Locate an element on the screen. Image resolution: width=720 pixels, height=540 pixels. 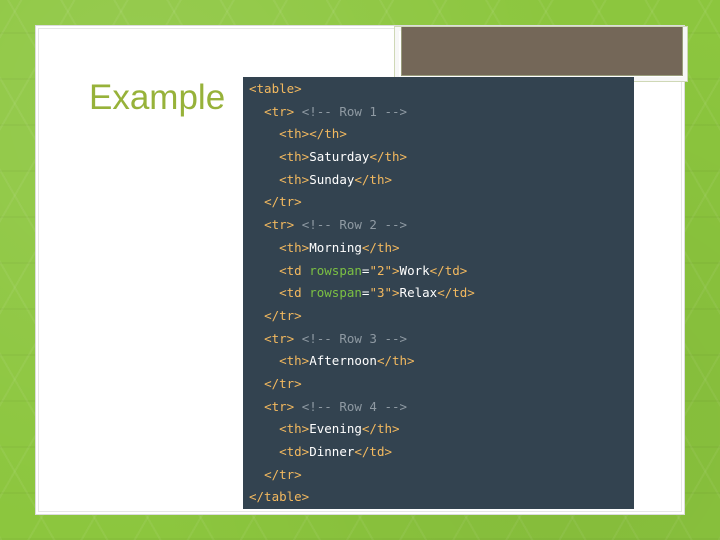
code-token-txt: Dinner is located at coordinates (332, 451).